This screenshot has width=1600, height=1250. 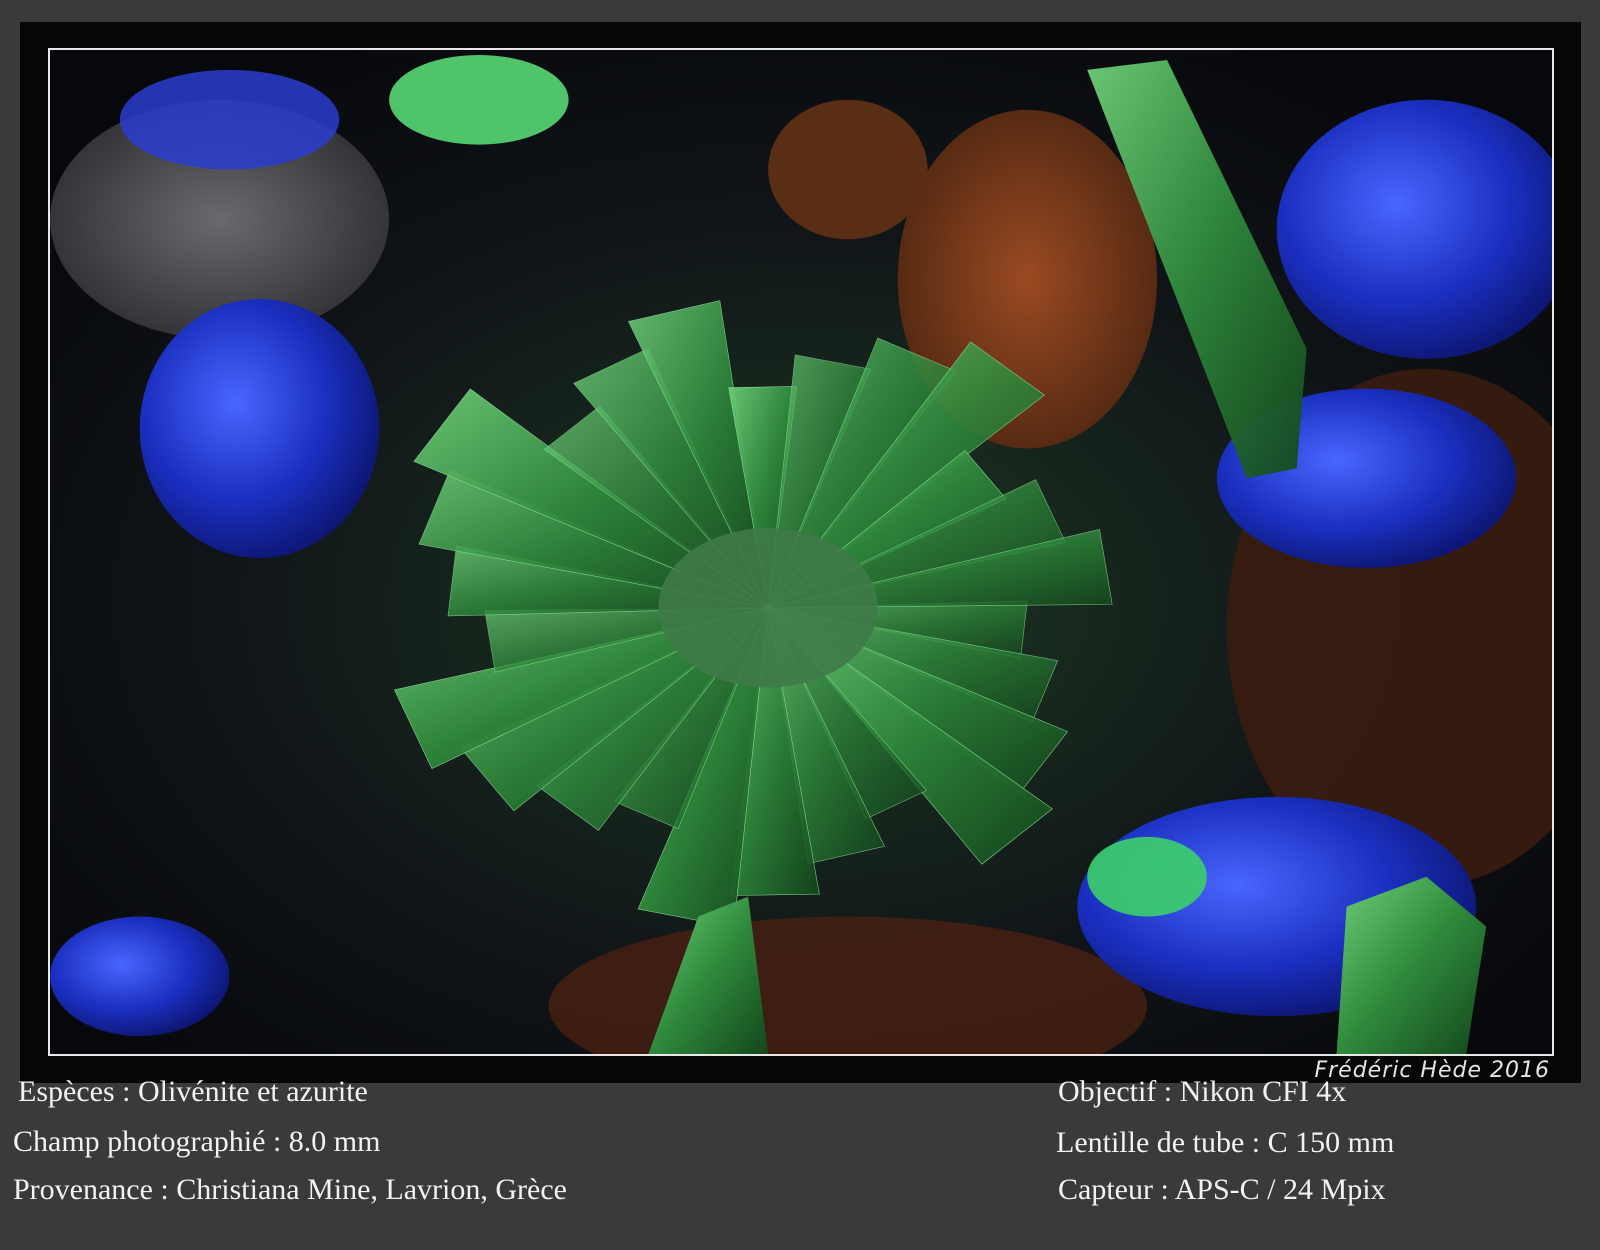 What do you see at coordinates (1225, 1142) in the screenshot?
I see `tube-lens-caption: Lentille de tube : C 150 mm` at bounding box center [1225, 1142].